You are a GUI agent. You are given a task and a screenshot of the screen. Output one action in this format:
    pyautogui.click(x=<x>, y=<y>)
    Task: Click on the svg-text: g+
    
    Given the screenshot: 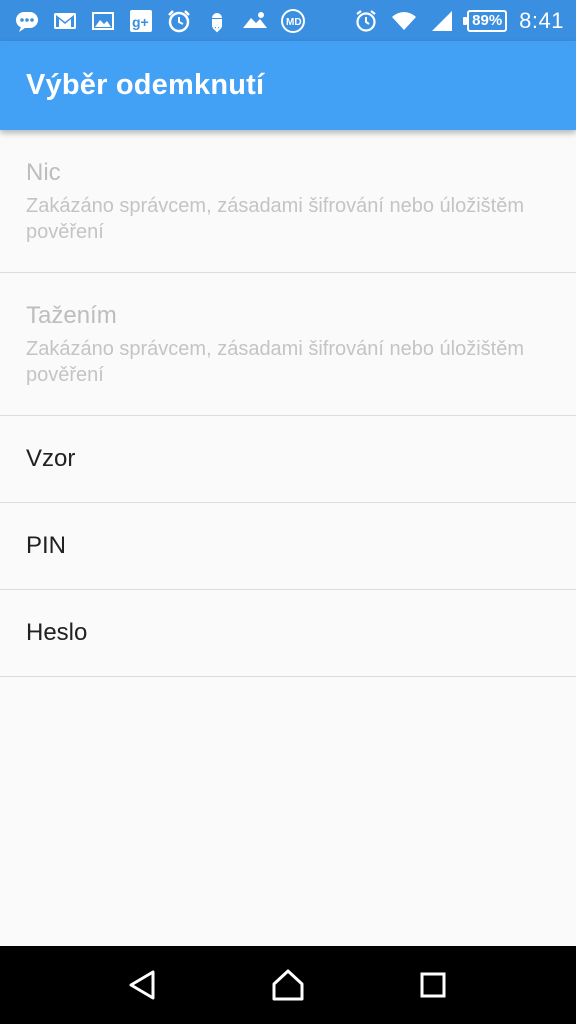 What is the action you would take?
    pyautogui.click(x=140, y=22)
    